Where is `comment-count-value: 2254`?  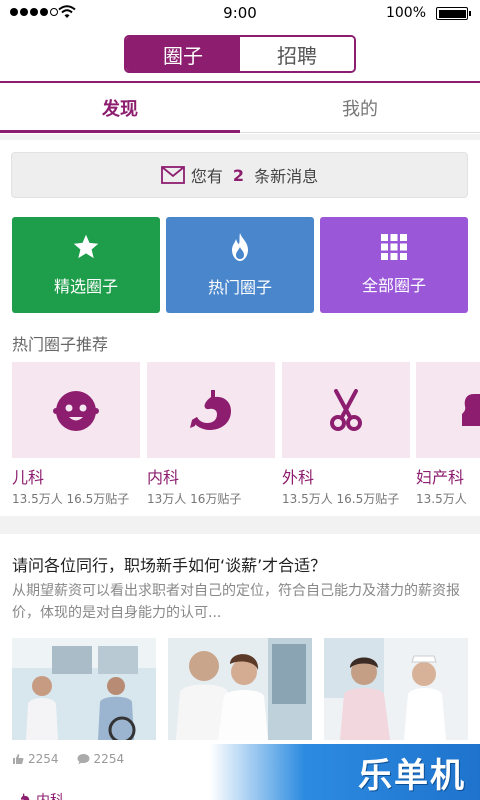 comment-count-value: 2254 is located at coordinates (109, 759).